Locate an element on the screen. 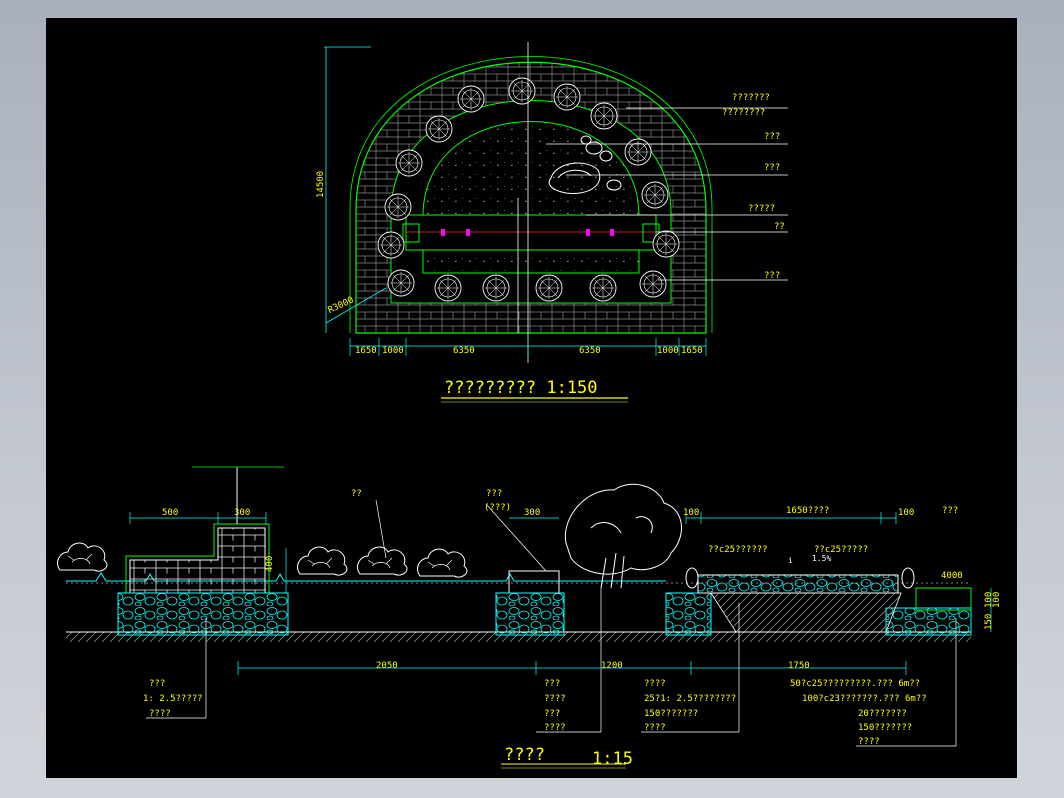  section-slope-1: i is located at coordinates (790, 560).